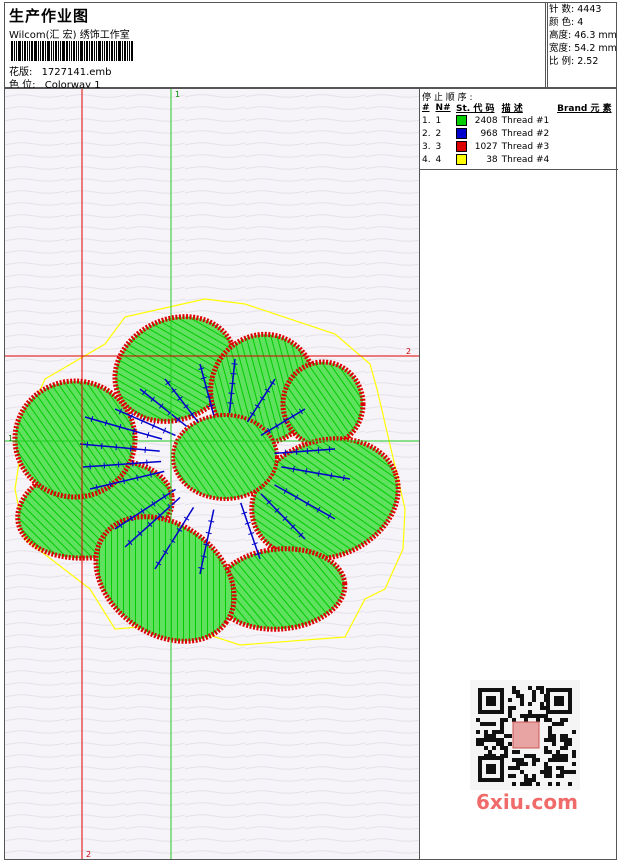  I want to click on flower-center, so click(225, 457).